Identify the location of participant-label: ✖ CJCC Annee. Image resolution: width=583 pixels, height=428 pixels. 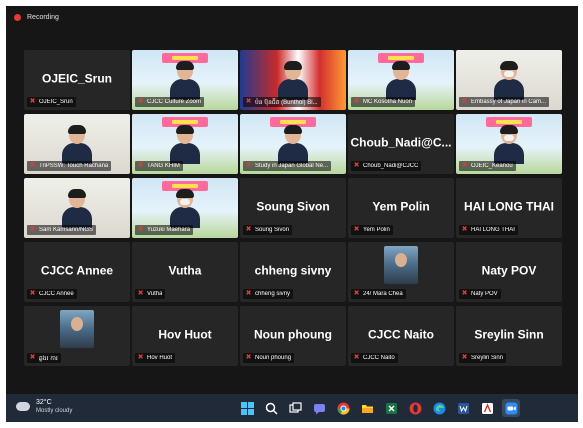
(52, 294).